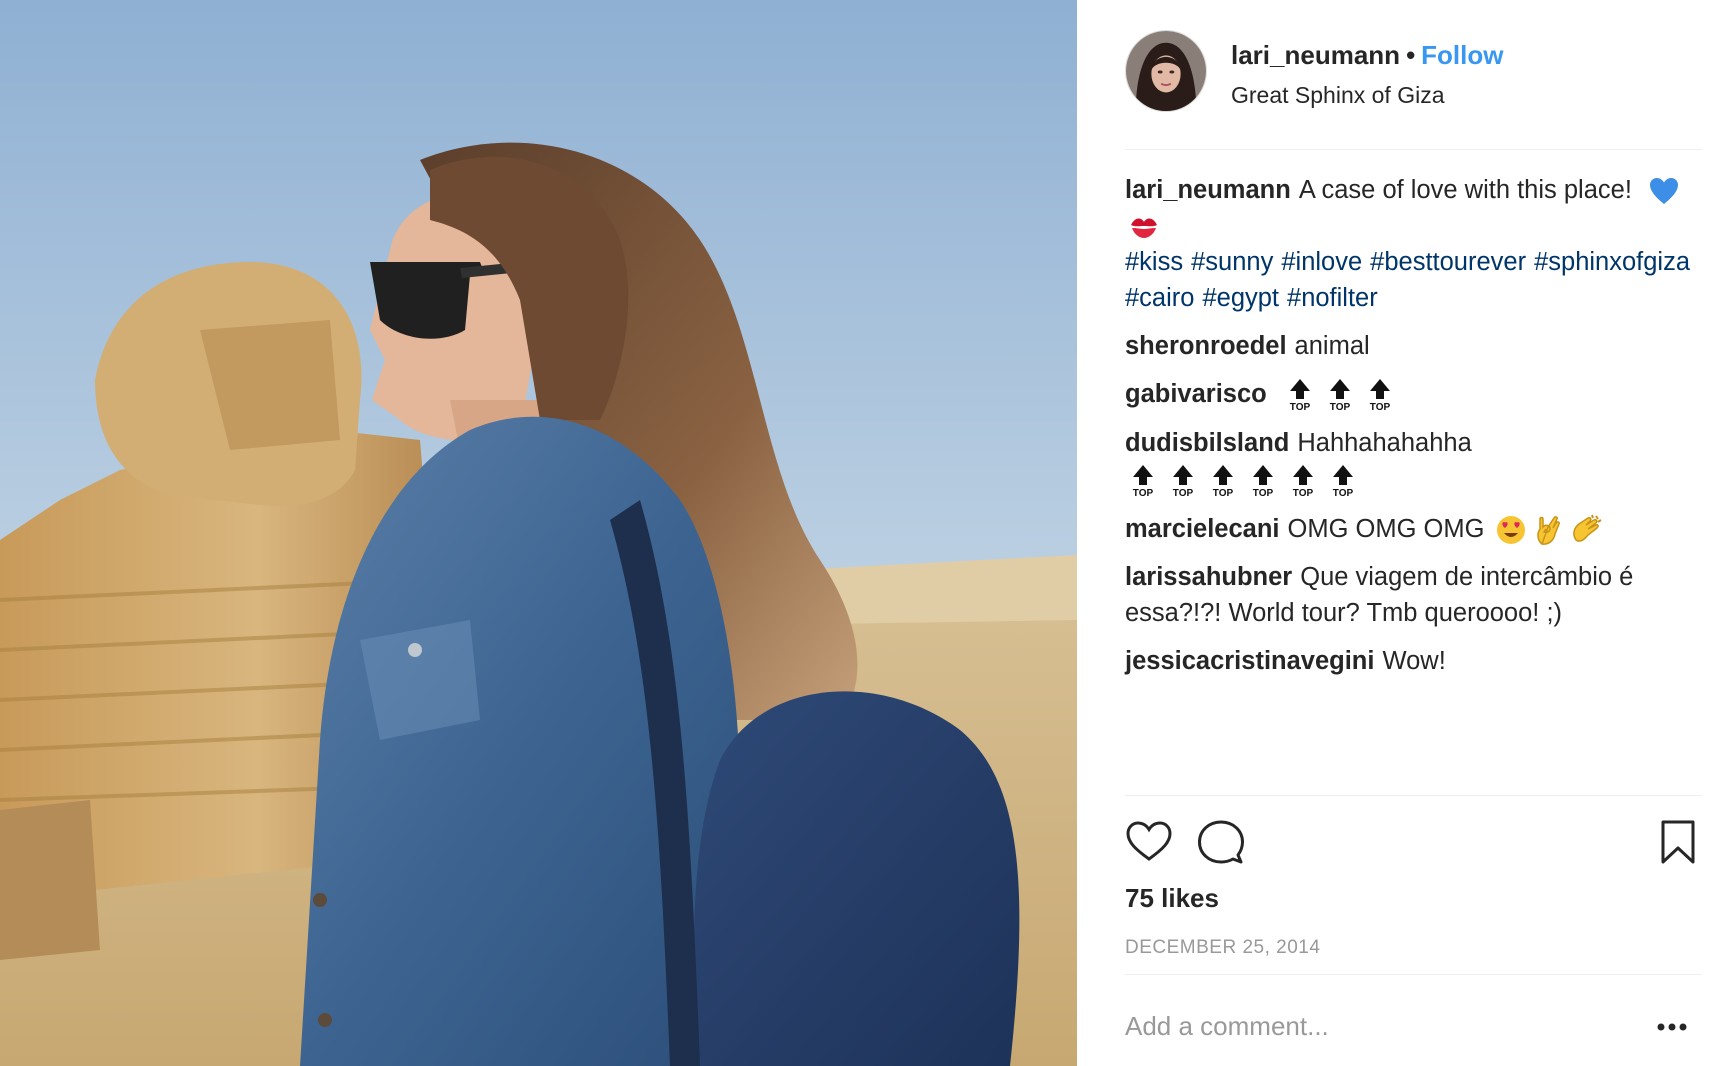 This screenshot has width=1720, height=1066. What do you see at coordinates (1384, 443) in the screenshot?
I see `comment-text: Hahhahahahha` at bounding box center [1384, 443].